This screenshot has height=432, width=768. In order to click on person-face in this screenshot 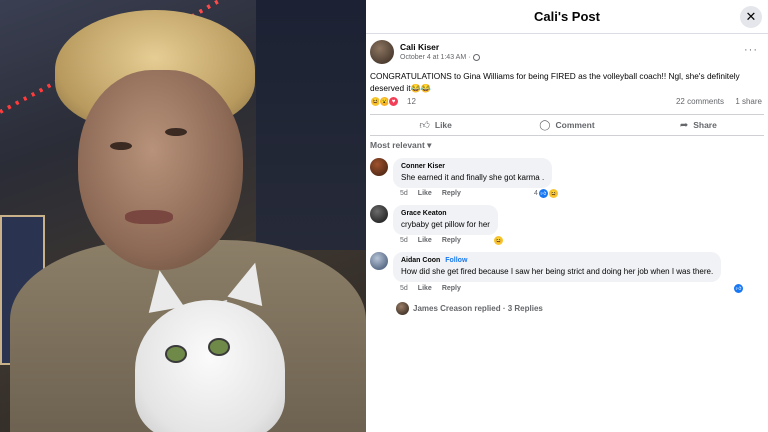, I will do `click(160, 170)`.